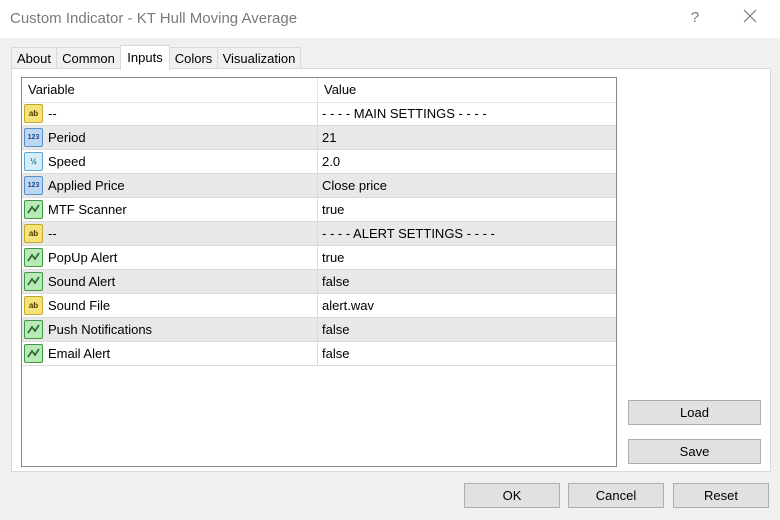 The height and width of the screenshot is (520, 780). Describe the element at coordinates (616, 495) in the screenshot. I see `cancel-button: Cancel` at that location.